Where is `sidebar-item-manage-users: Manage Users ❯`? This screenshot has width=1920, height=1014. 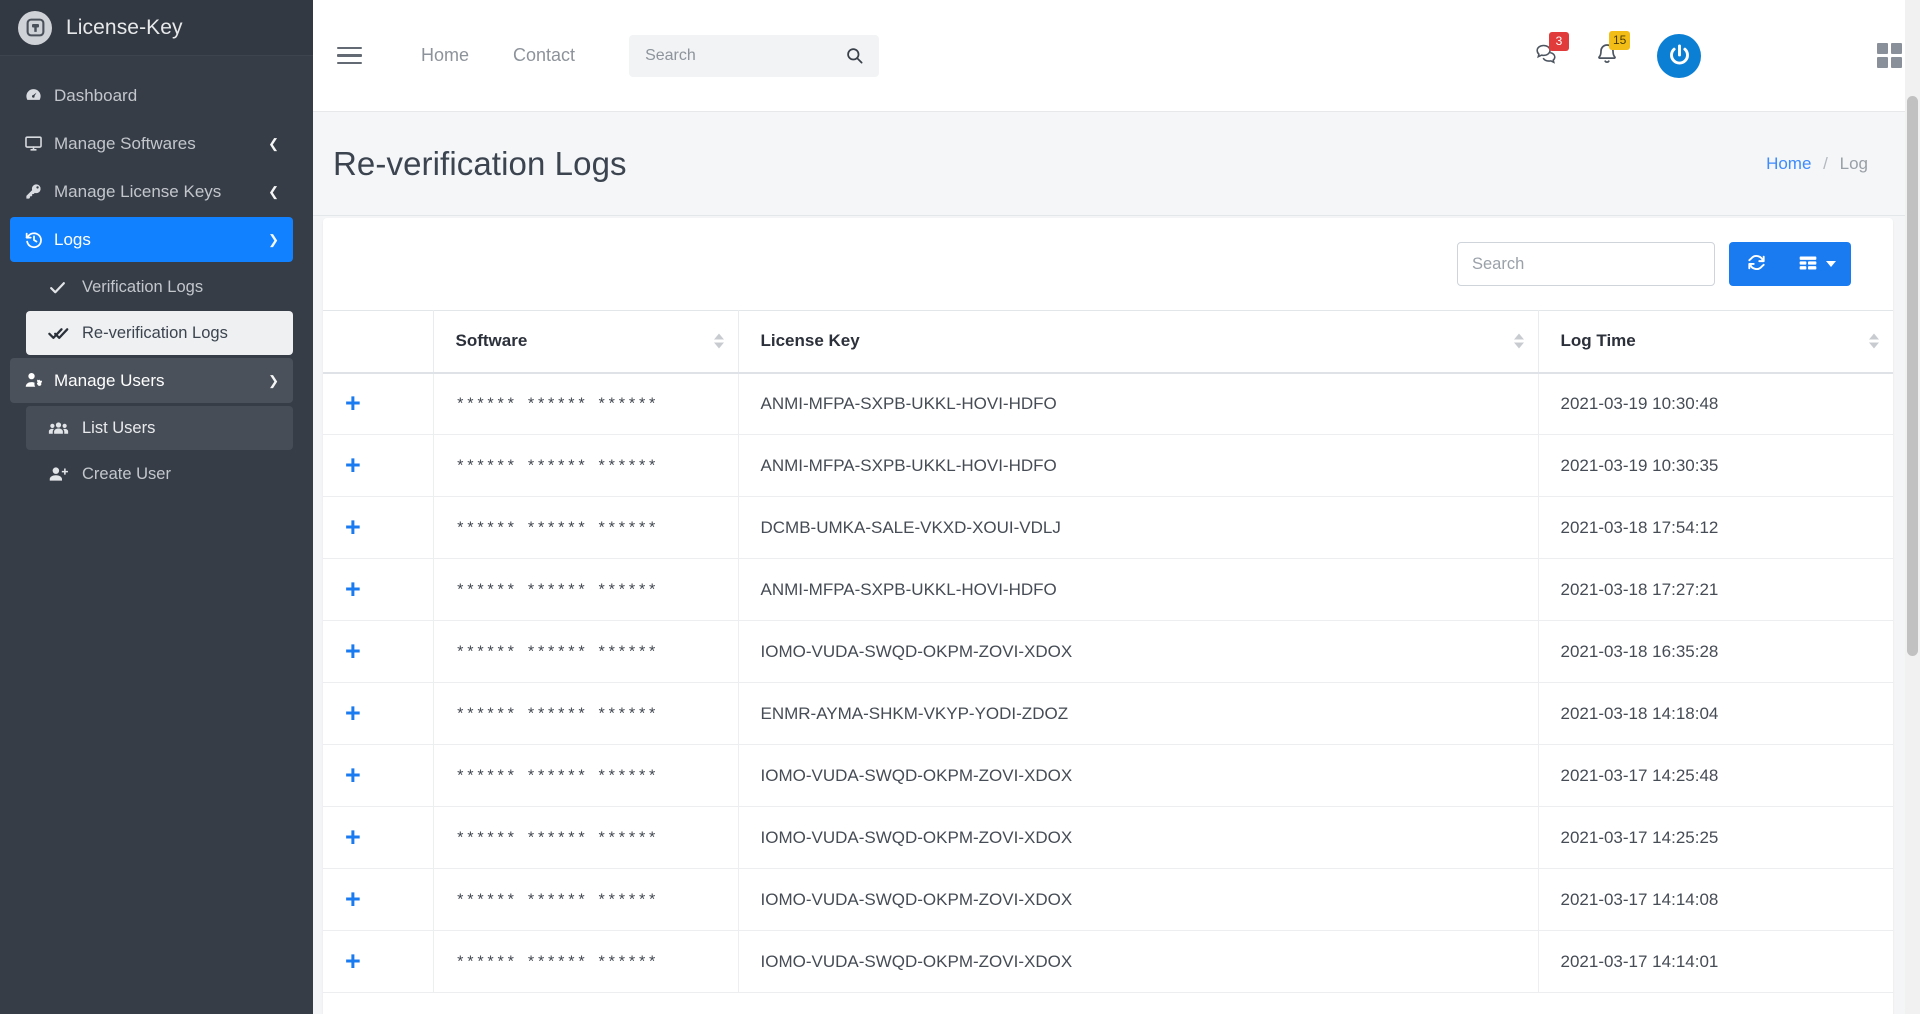 sidebar-item-manage-users: Manage Users ❯ is located at coordinates (151, 380).